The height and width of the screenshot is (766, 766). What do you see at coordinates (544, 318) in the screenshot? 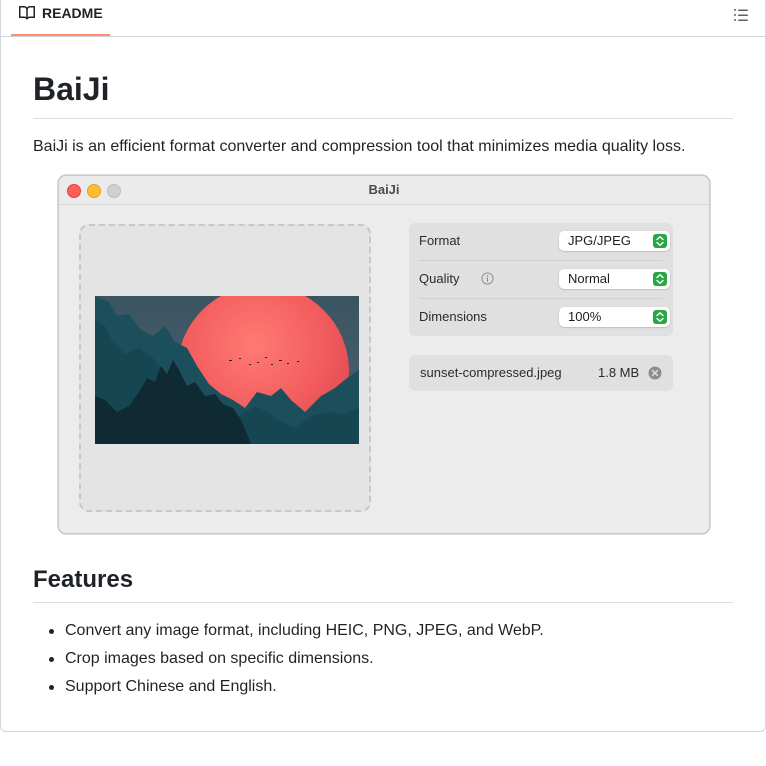
I see `setting-row-dimensions: Dimensions 100%` at bounding box center [544, 318].